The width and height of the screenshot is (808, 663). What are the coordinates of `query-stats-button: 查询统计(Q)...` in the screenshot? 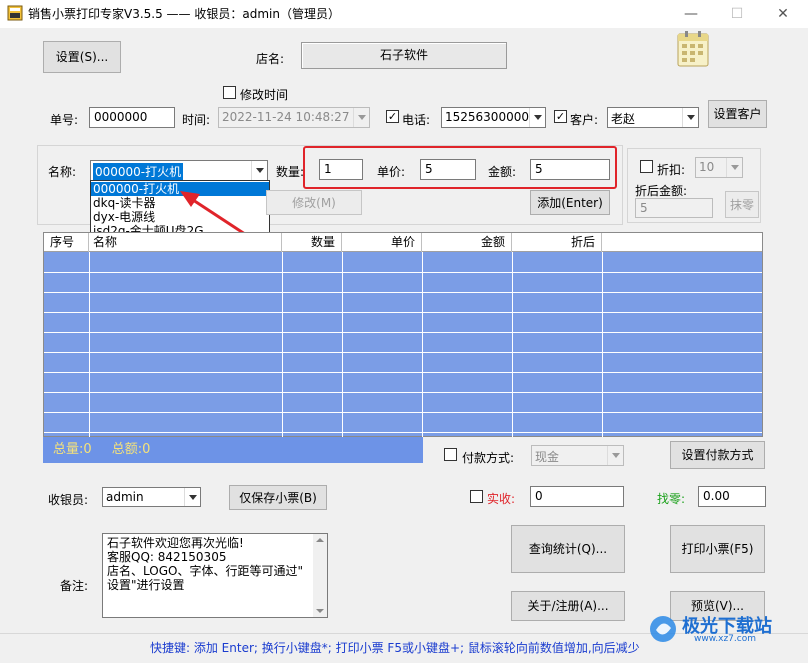 It's located at (568, 549).